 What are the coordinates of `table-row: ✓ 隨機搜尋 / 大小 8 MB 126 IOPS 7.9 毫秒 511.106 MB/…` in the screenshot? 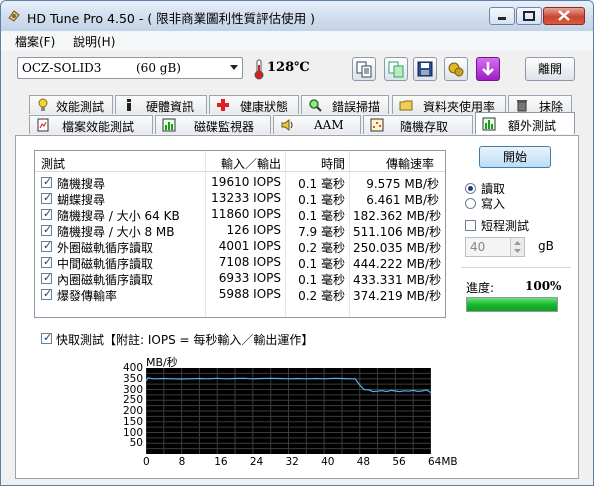 It's located at (240, 230).